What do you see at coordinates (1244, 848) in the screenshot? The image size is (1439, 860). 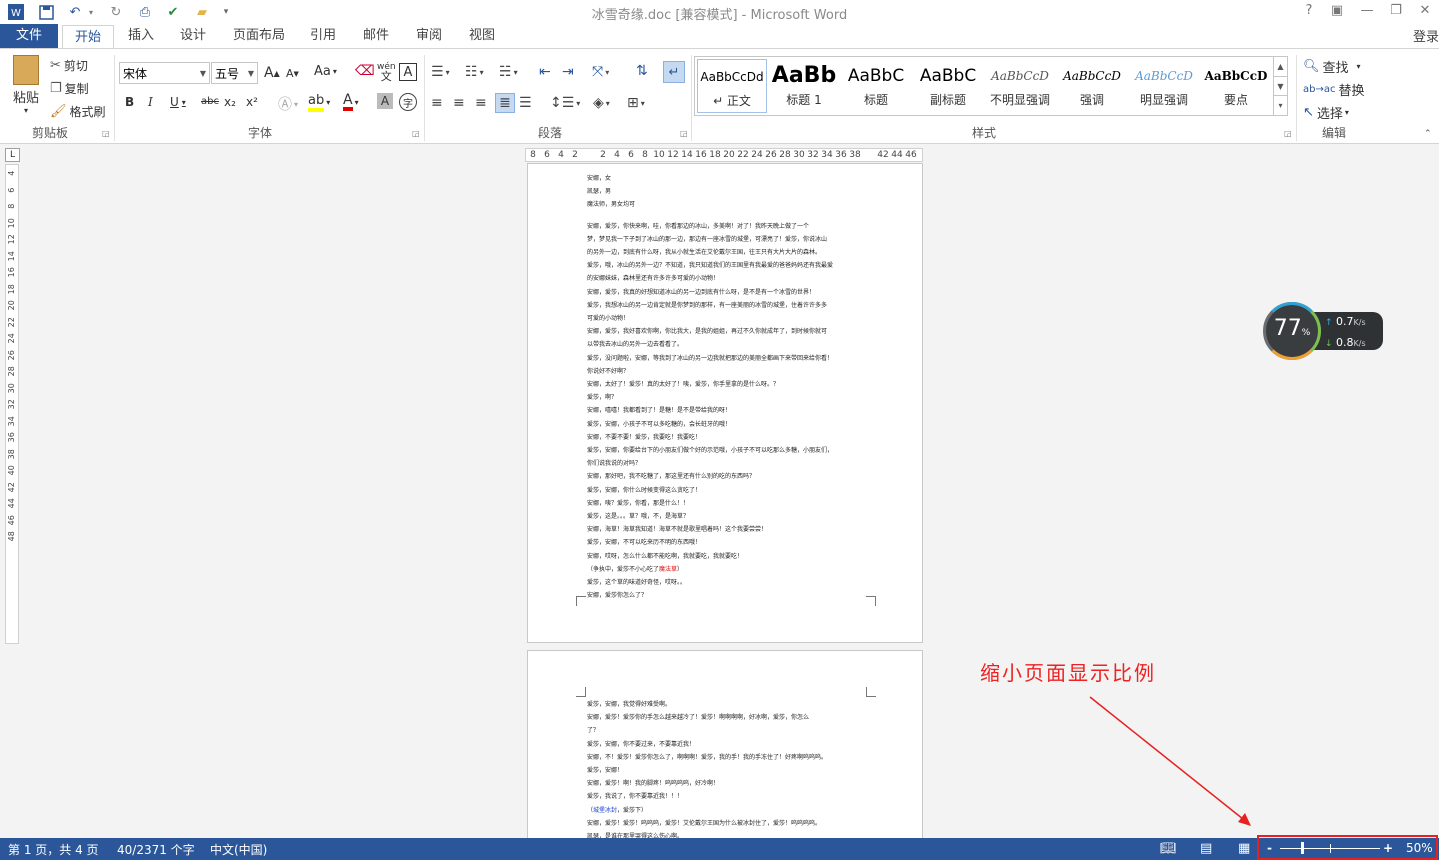 I see `web-layout-icon: ▦` at bounding box center [1244, 848].